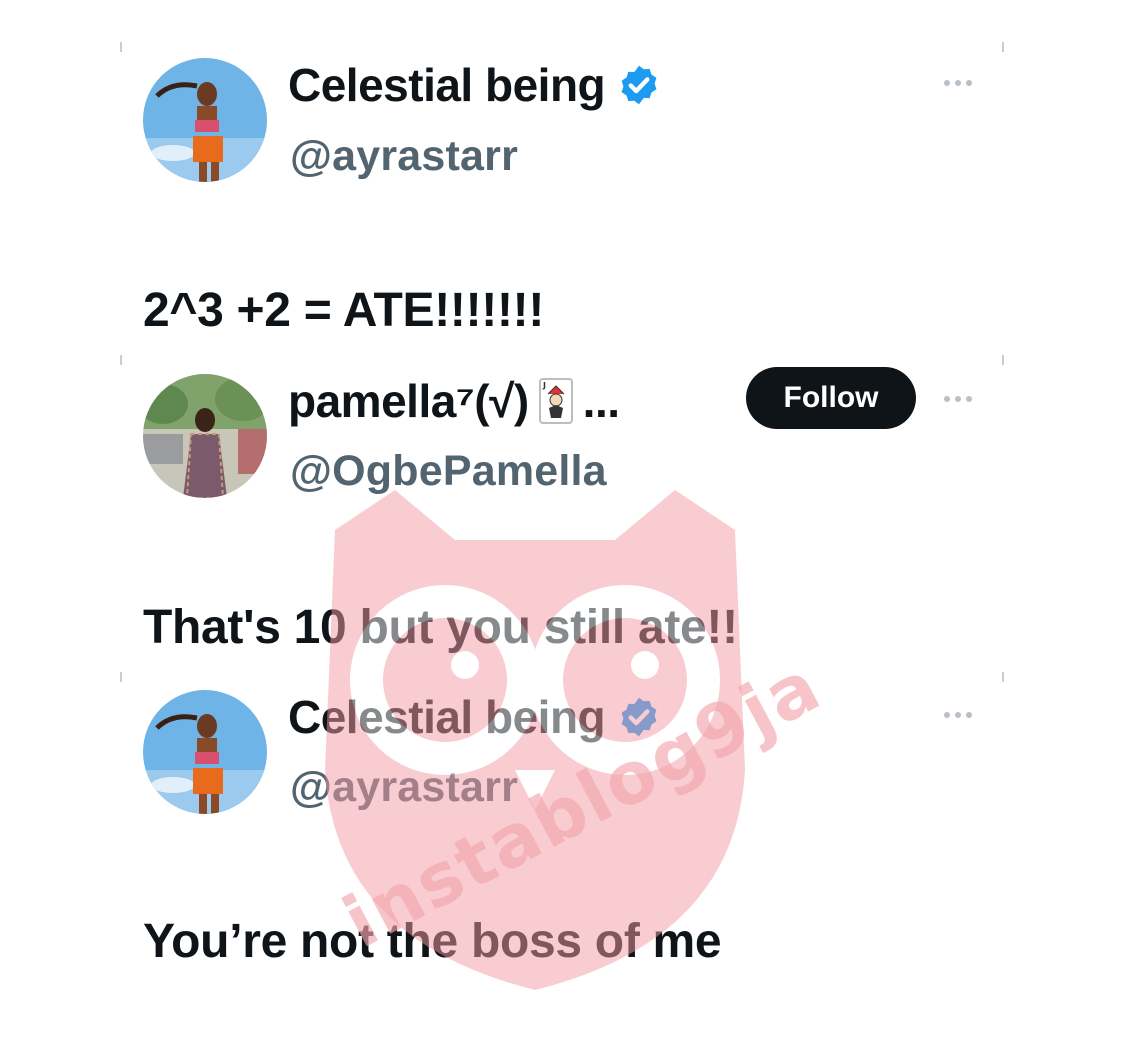 The width and height of the screenshot is (1125, 1043). Describe the element at coordinates (831, 398) in the screenshot. I see `follow-button: Follow` at that location.